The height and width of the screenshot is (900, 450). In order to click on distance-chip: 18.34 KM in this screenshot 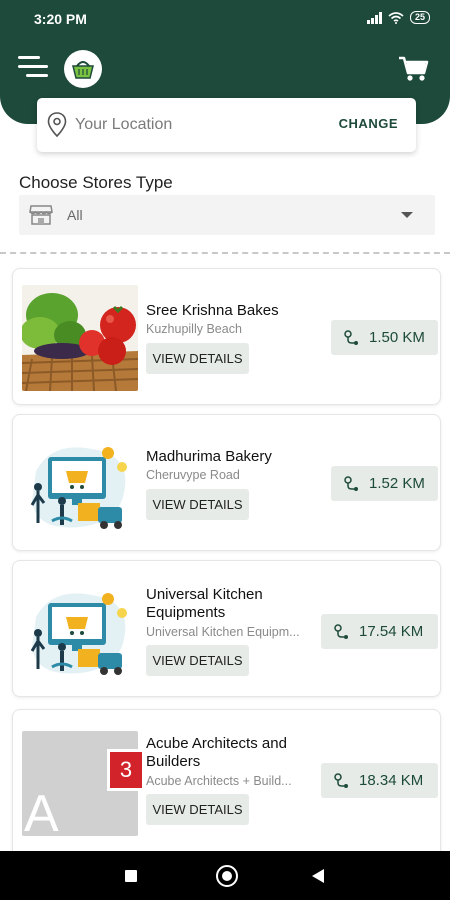, I will do `click(379, 780)`.